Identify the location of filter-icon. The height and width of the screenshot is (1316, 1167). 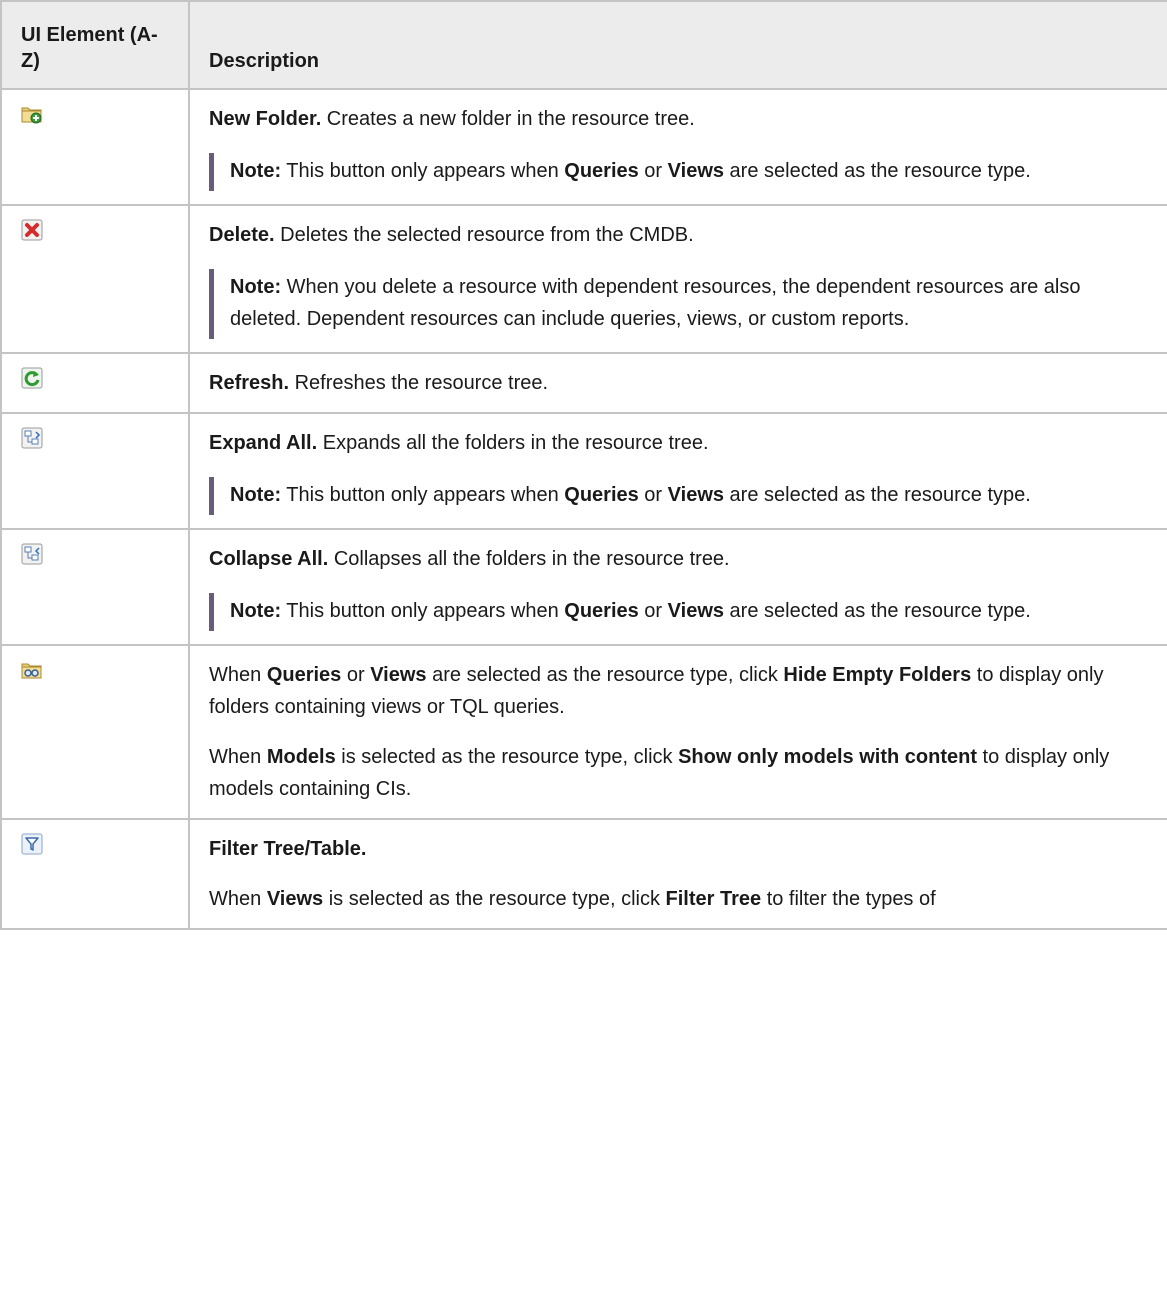
(32, 844).